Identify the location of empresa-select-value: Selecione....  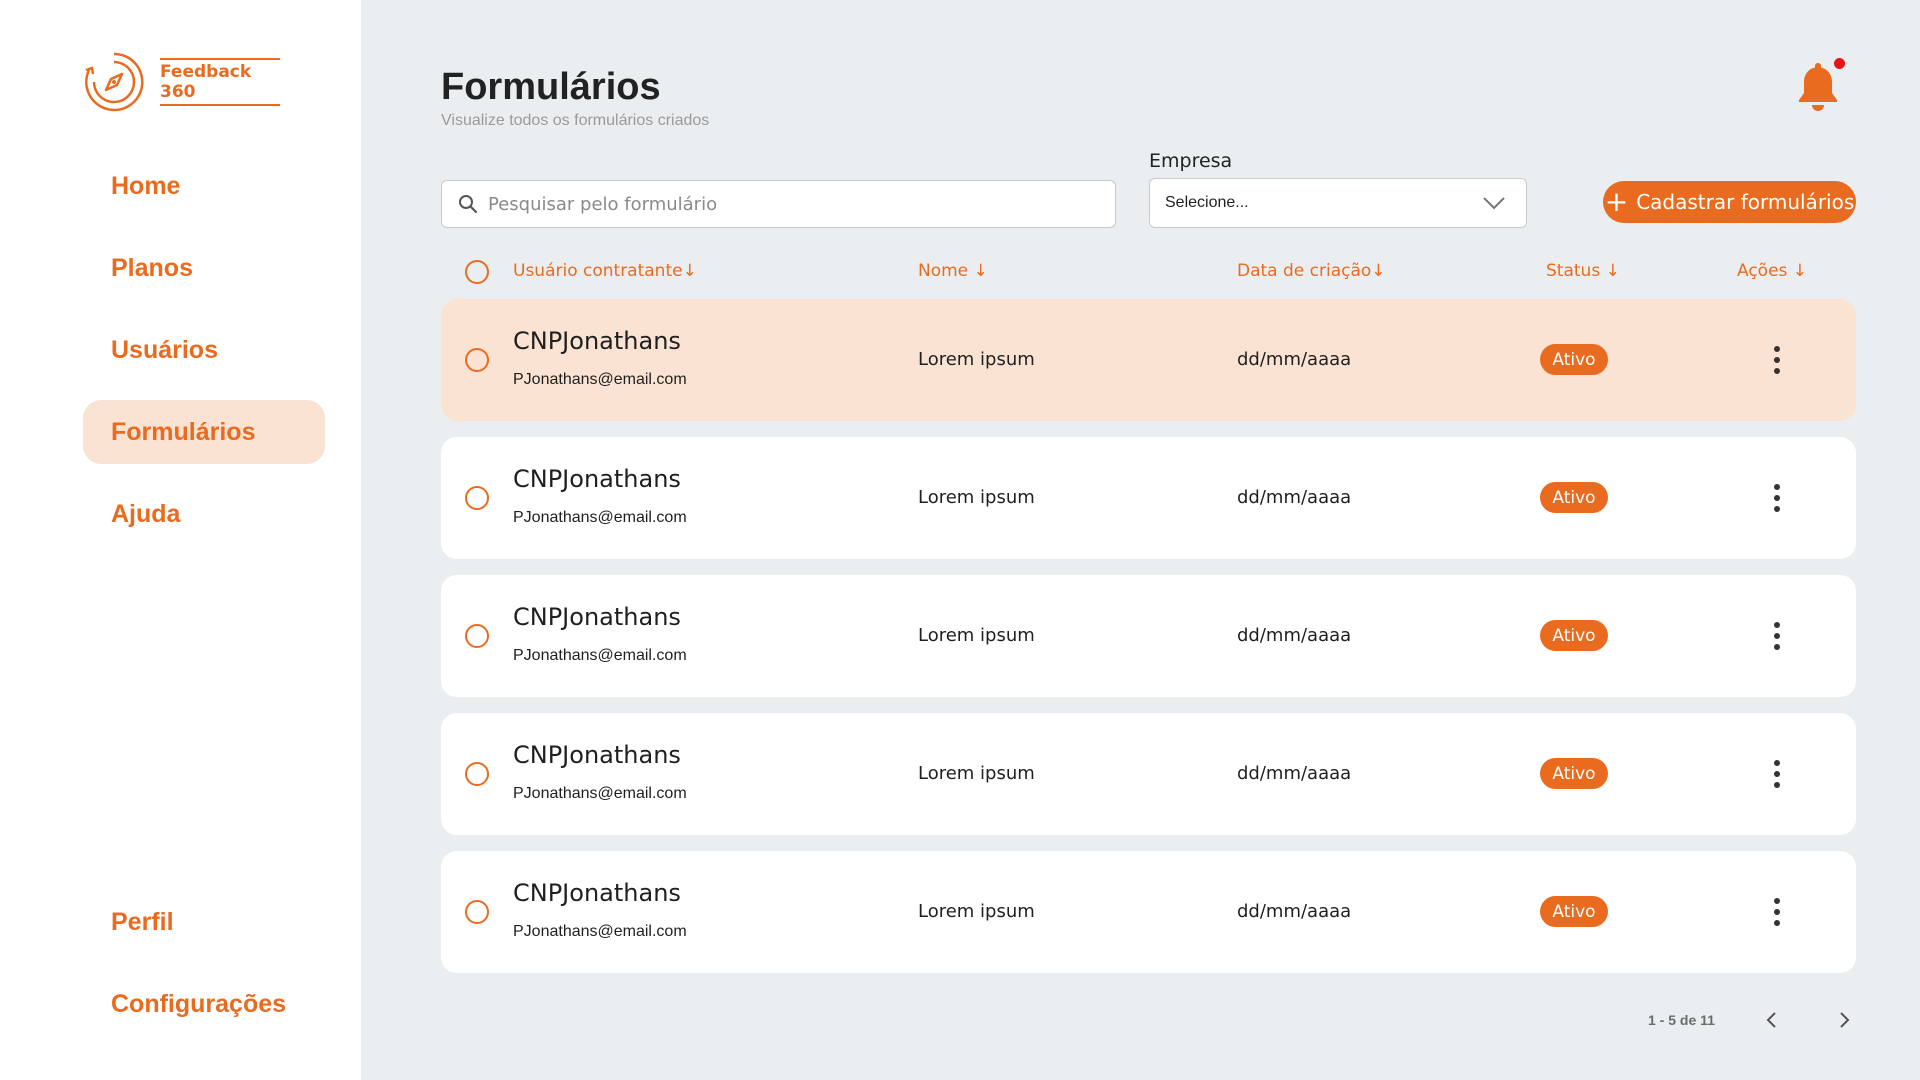
(1207, 202).